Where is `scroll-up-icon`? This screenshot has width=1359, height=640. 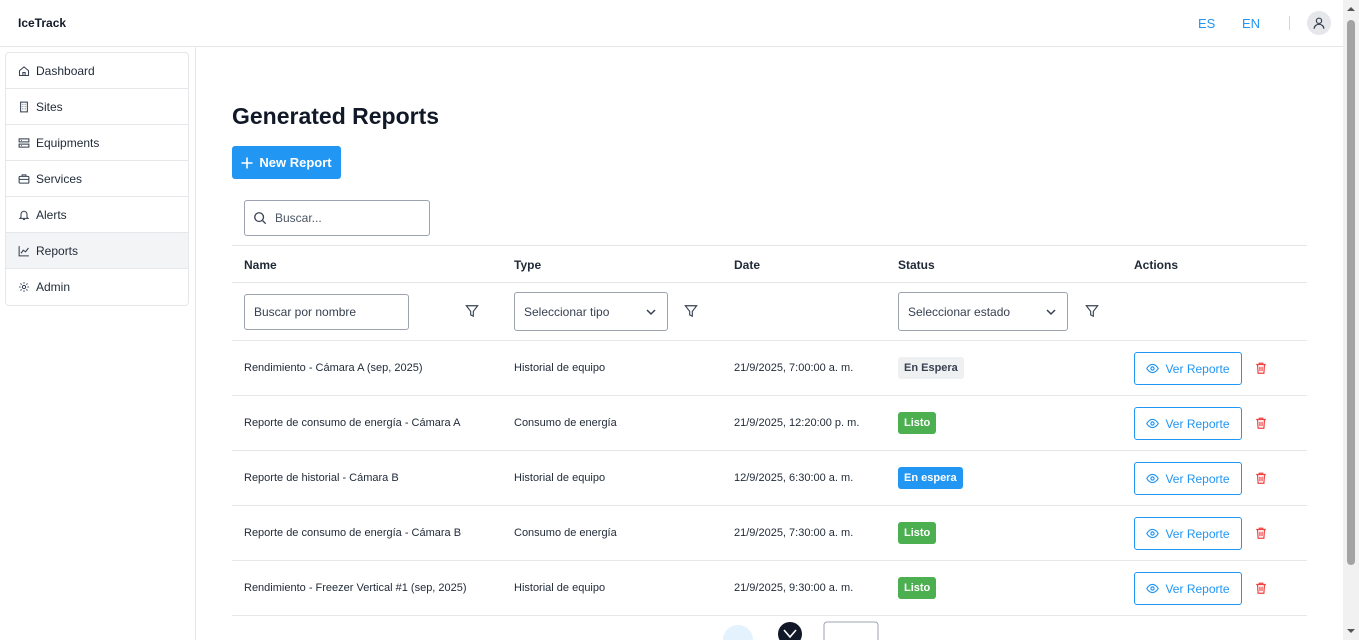 scroll-up-icon is located at coordinates (1351, 9).